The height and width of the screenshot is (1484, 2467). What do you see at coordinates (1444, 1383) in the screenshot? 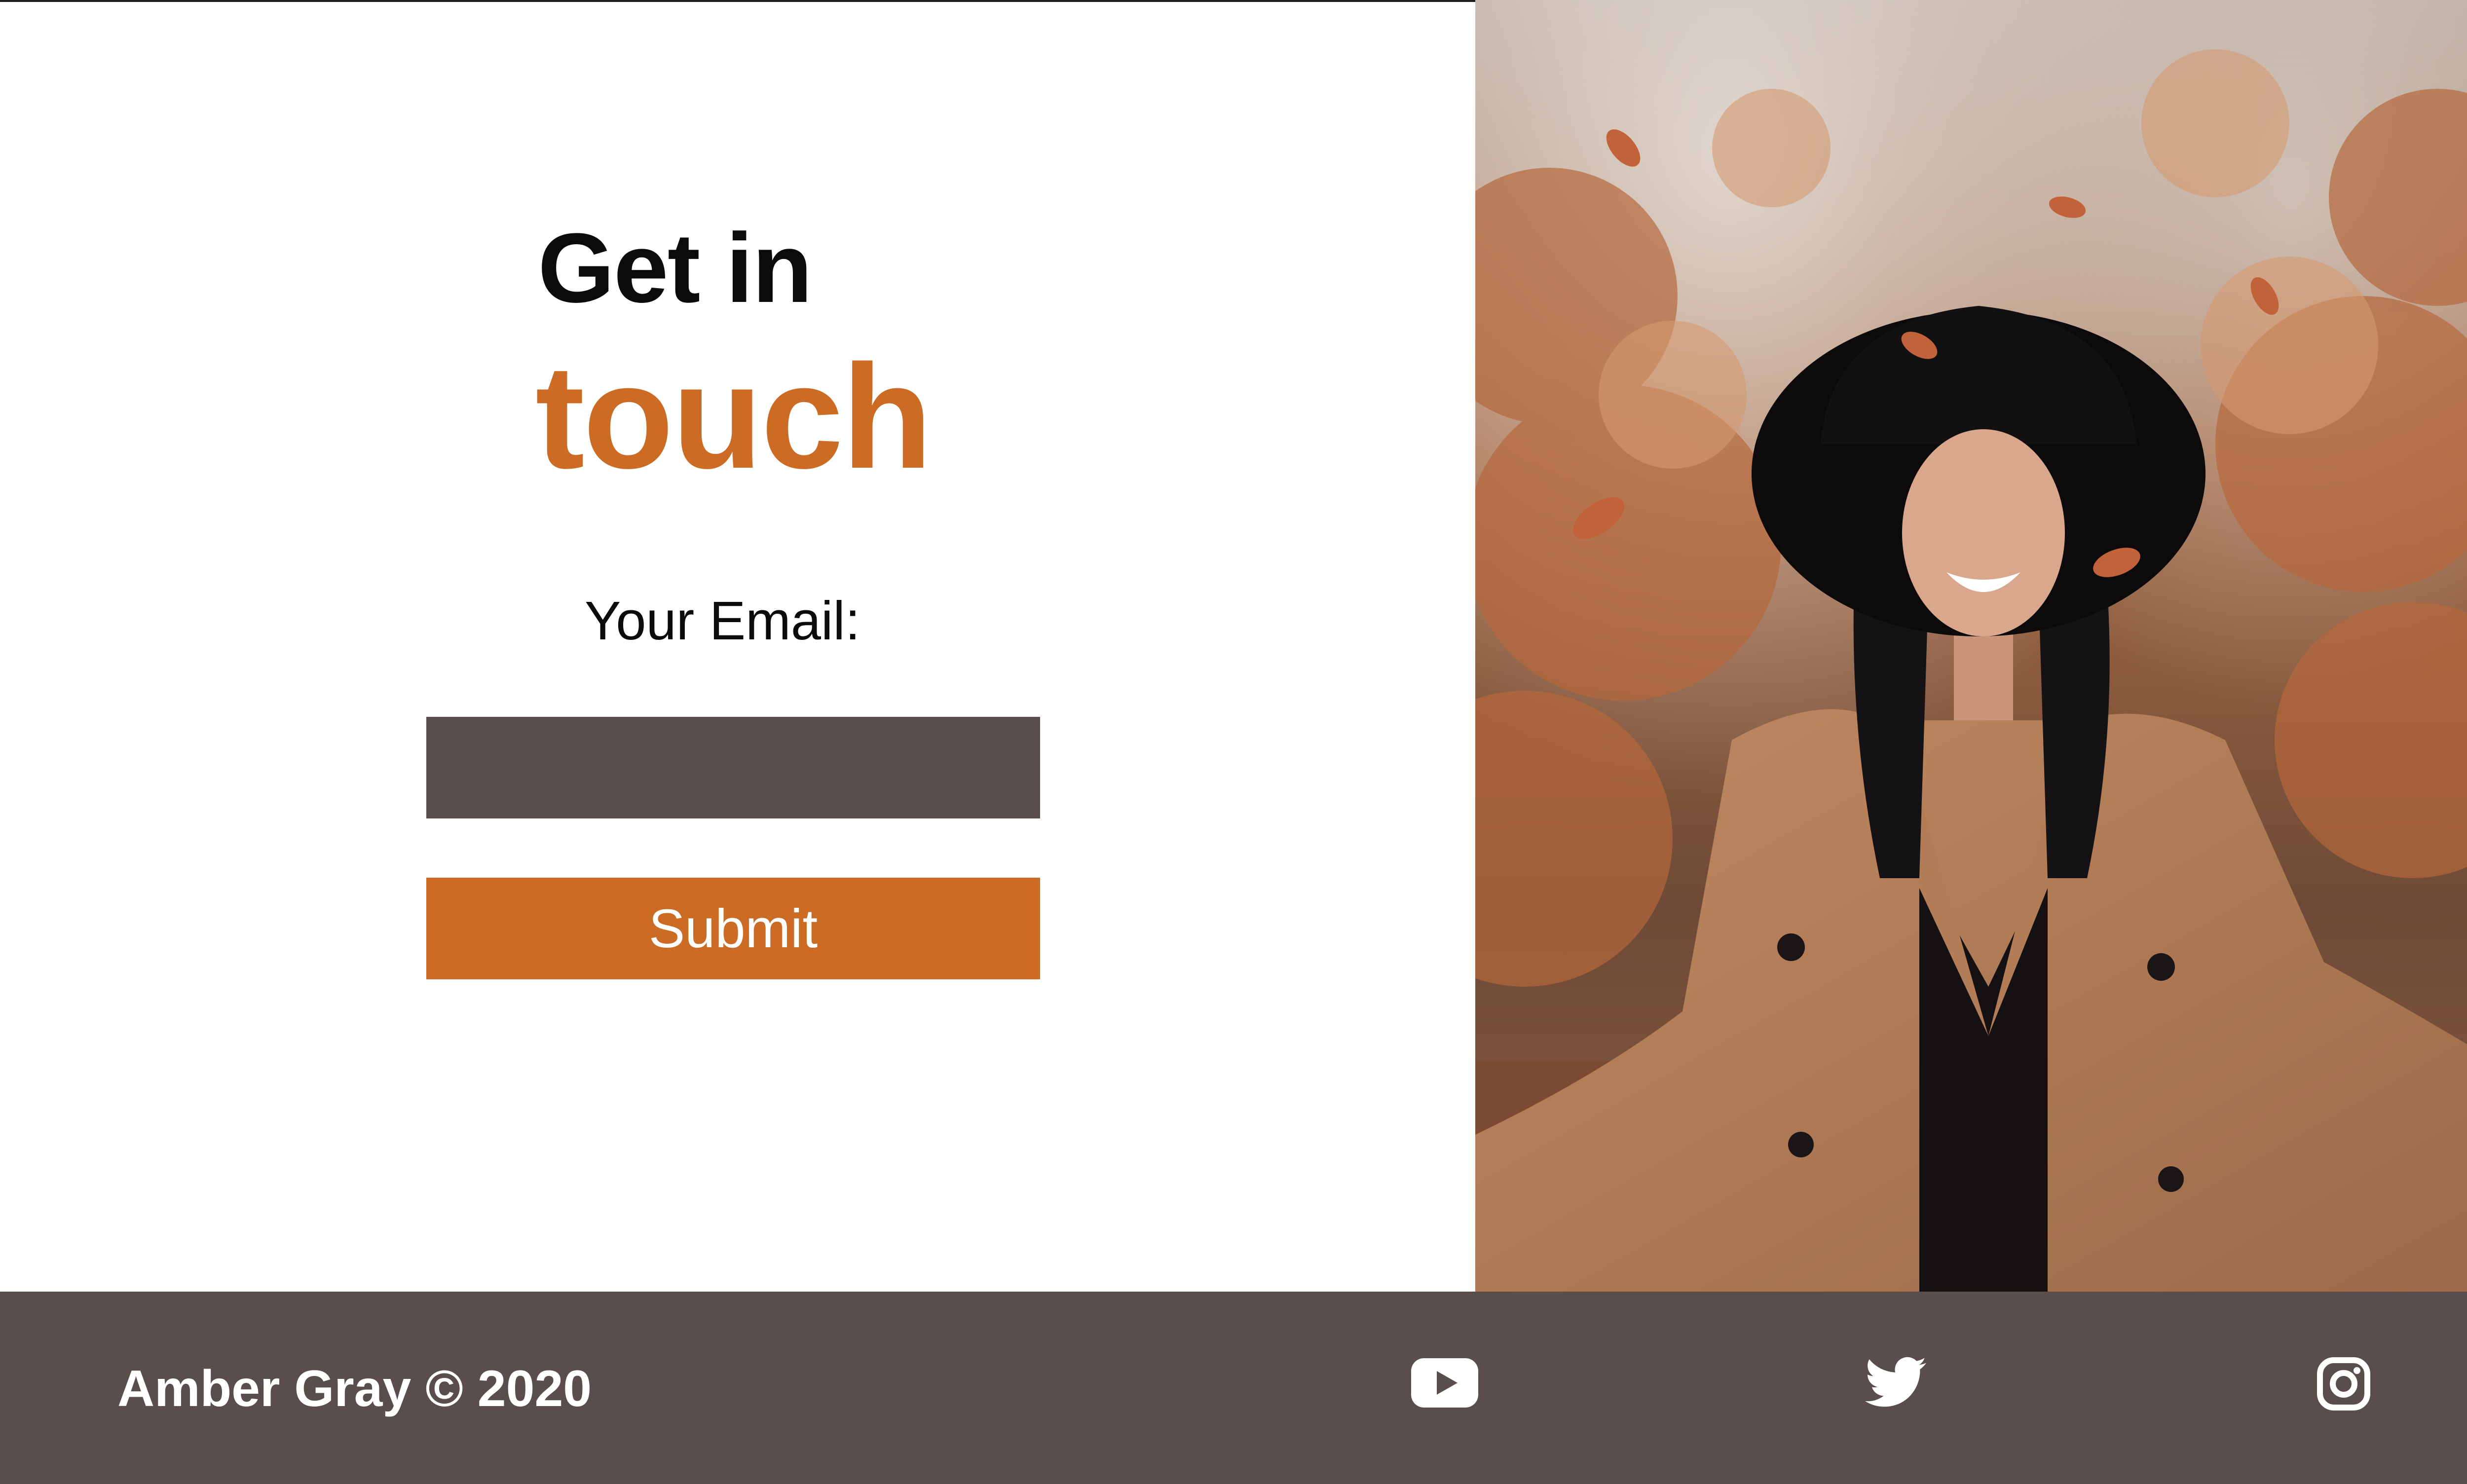
I see `youtube-icon` at bounding box center [1444, 1383].